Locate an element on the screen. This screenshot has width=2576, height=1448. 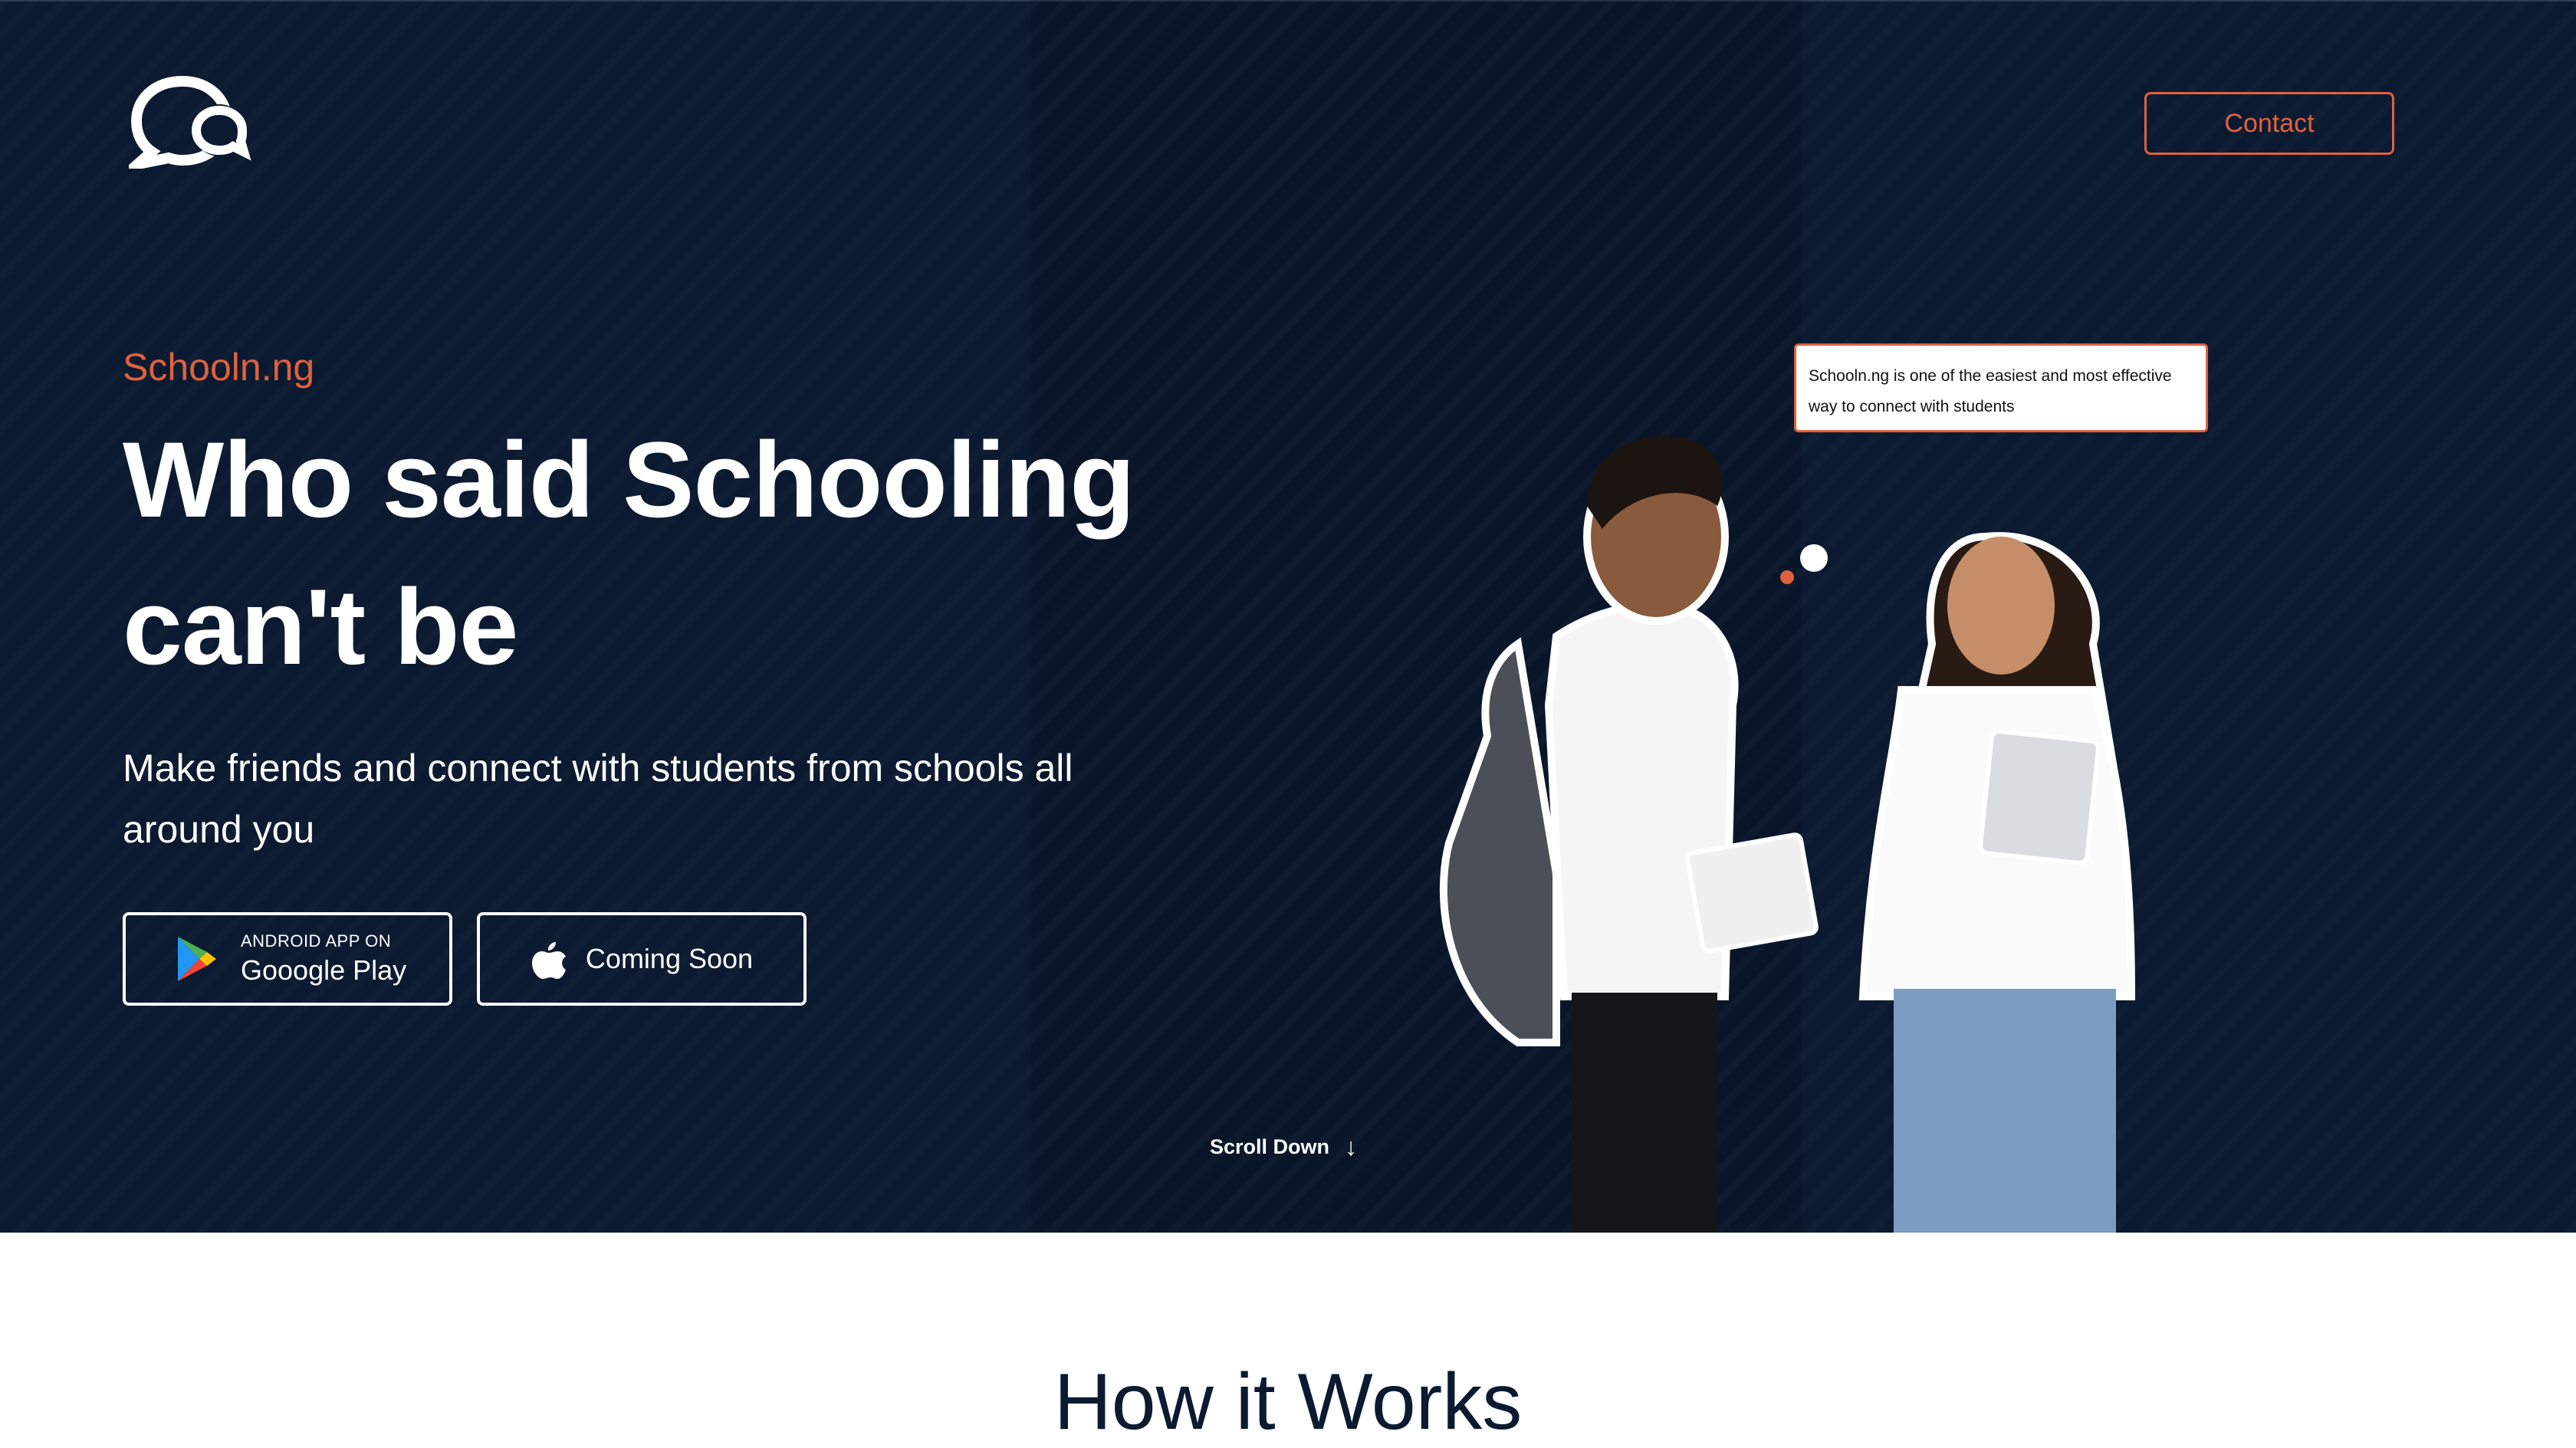
app-store-button: Coming Soon is located at coordinates (642, 959).